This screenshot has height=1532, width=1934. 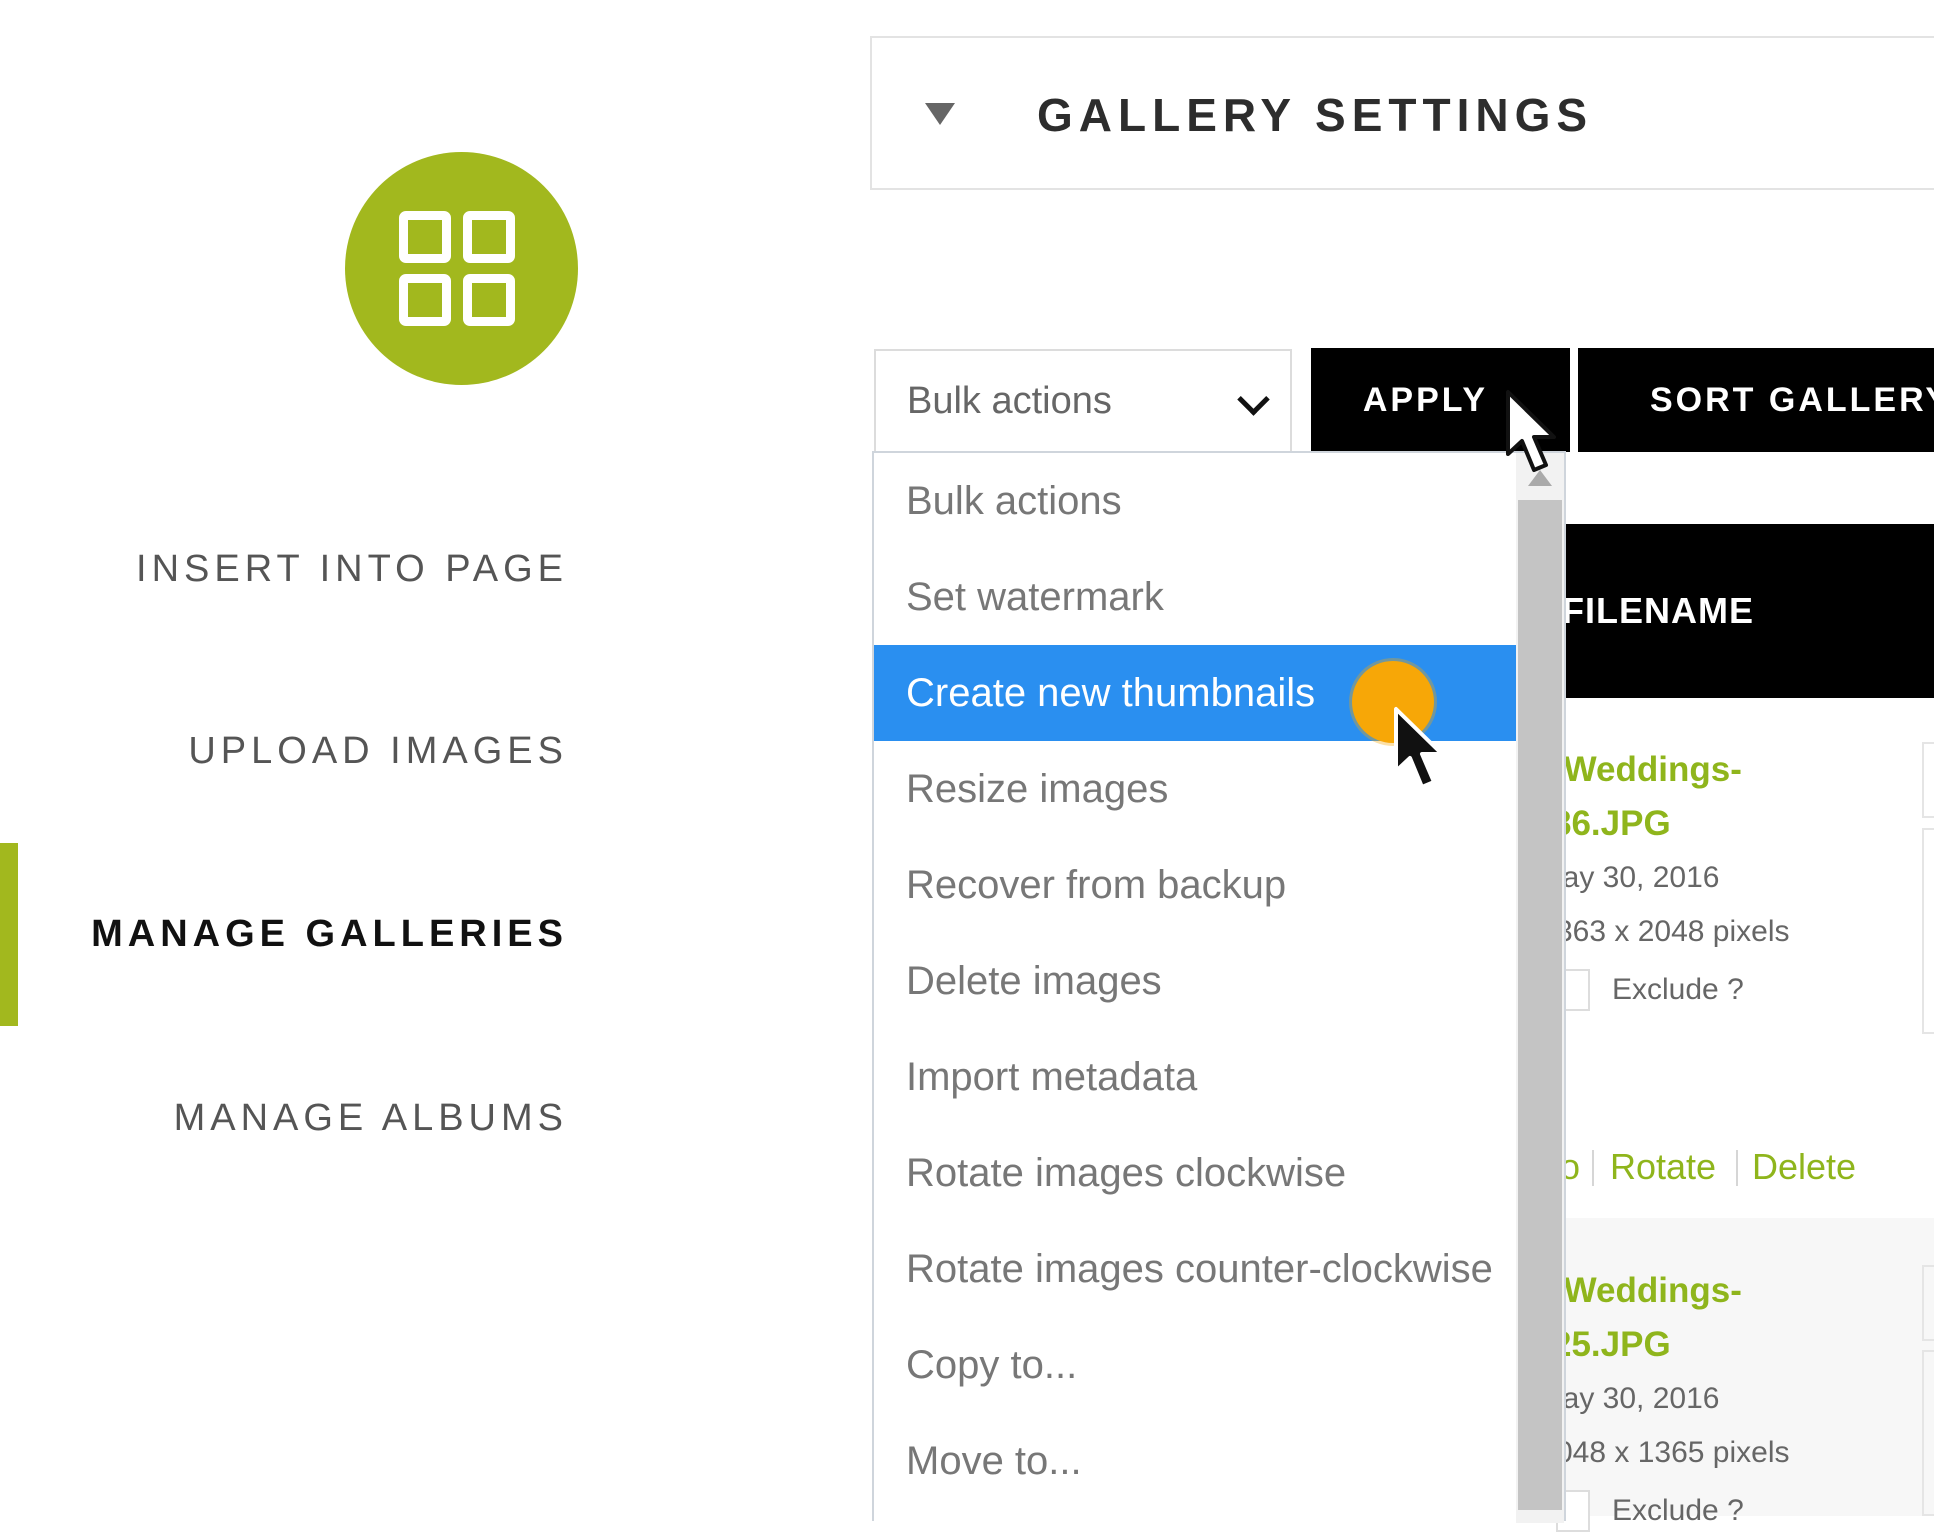 What do you see at coordinates (1195, 1269) in the screenshot?
I see `option-rotate-counter-clockwise: Rotate images counter-clockwise` at bounding box center [1195, 1269].